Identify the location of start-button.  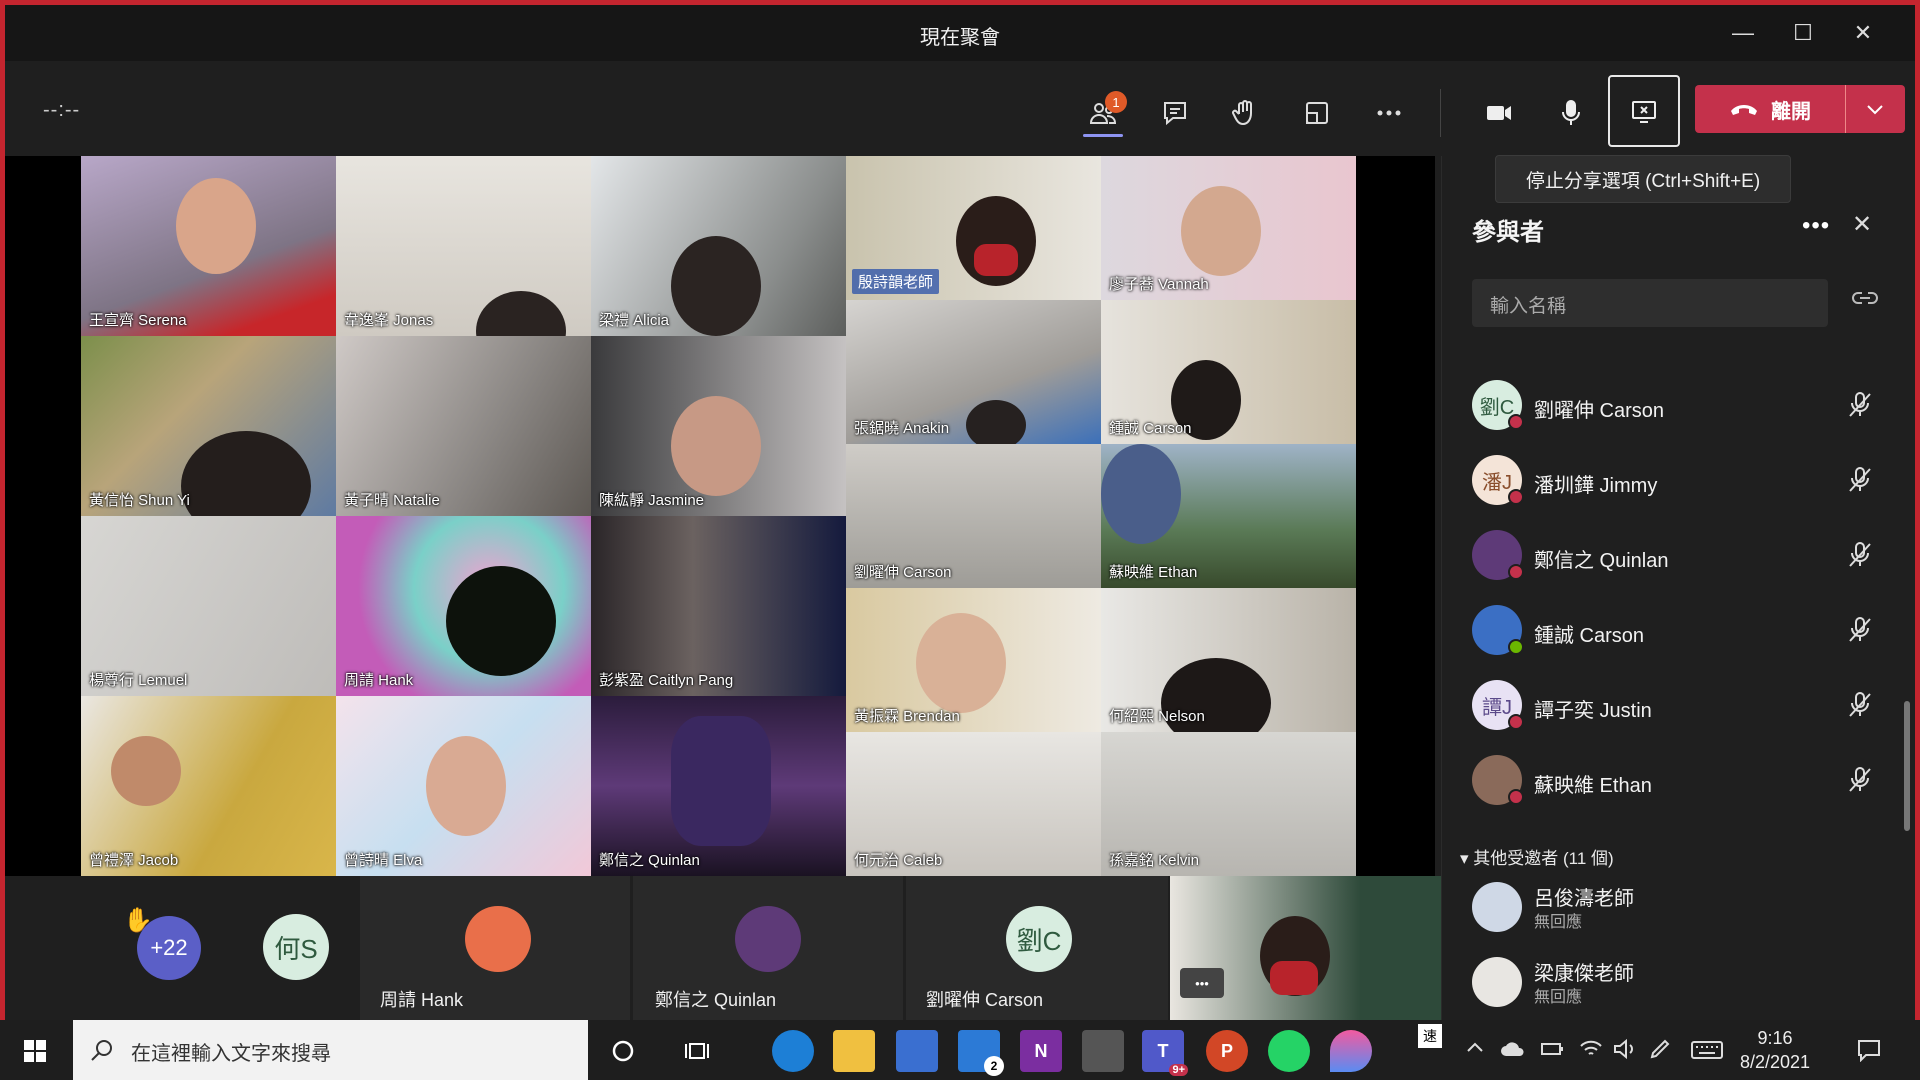
(35, 1051).